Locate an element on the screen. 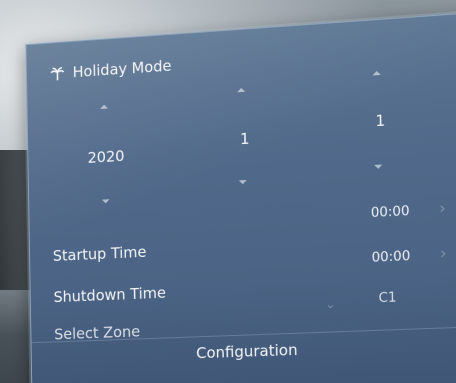 This screenshot has width=456, height=383. startup-time-label: Startup Time is located at coordinates (100, 254).